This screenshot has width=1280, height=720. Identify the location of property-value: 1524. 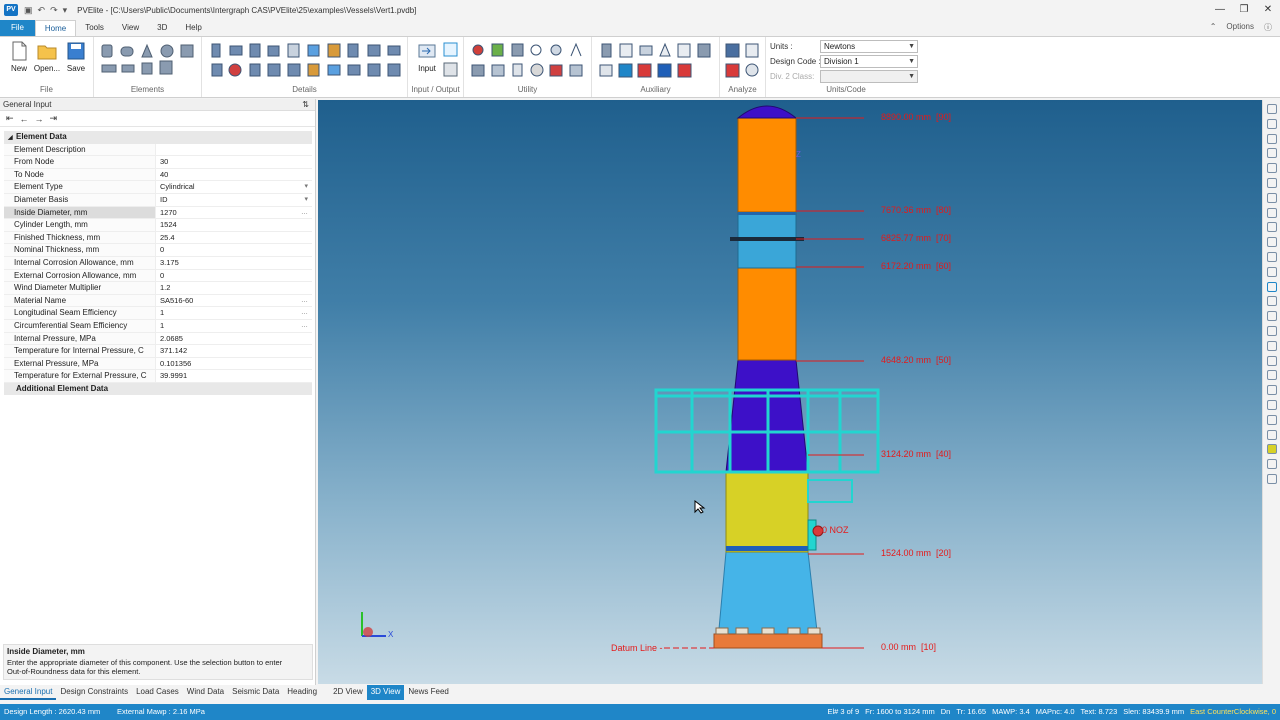
(234, 225).